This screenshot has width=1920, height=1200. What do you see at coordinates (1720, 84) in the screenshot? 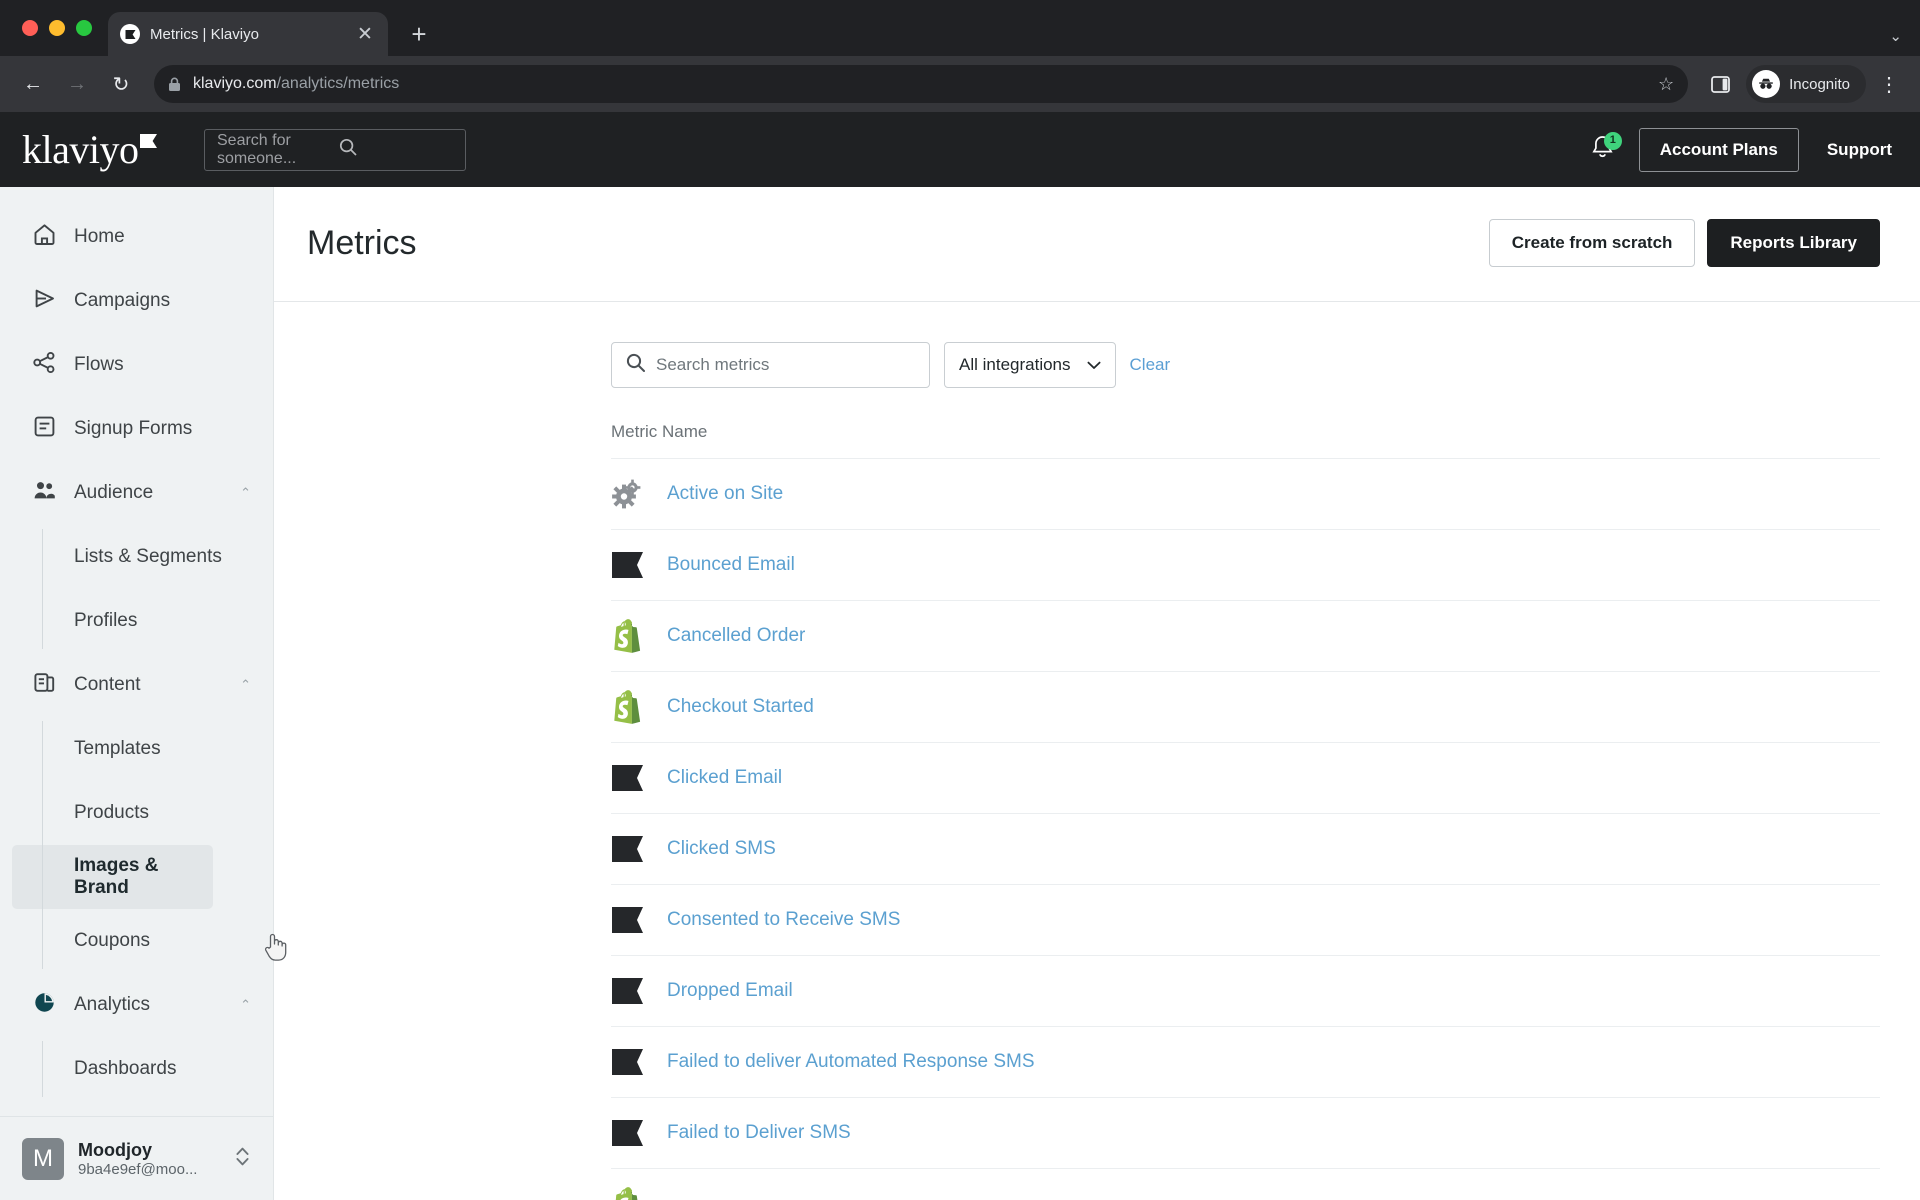
I see `side-panel-icon` at bounding box center [1720, 84].